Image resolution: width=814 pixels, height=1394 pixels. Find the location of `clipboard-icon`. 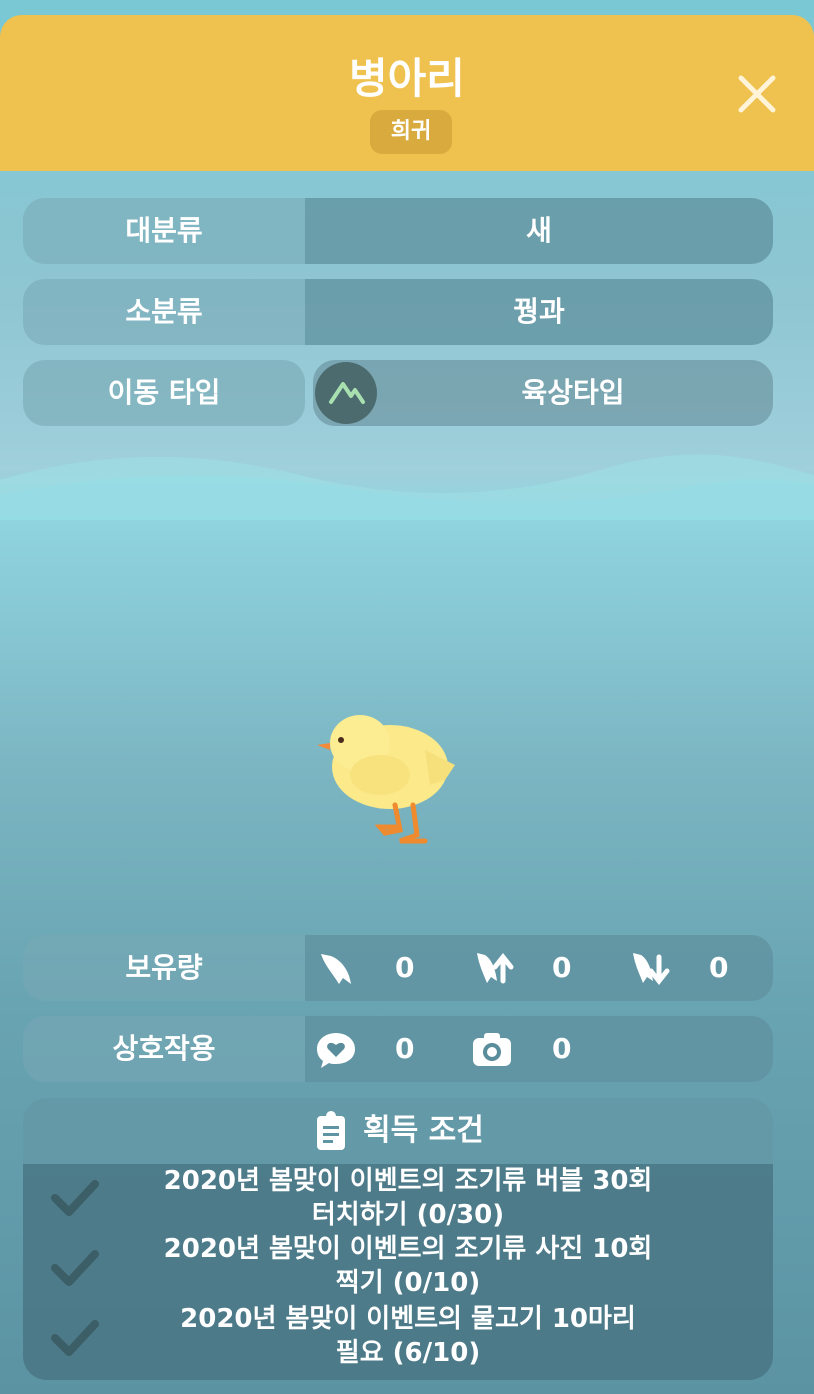

clipboard-icon is located at coordinates (331, 1130).